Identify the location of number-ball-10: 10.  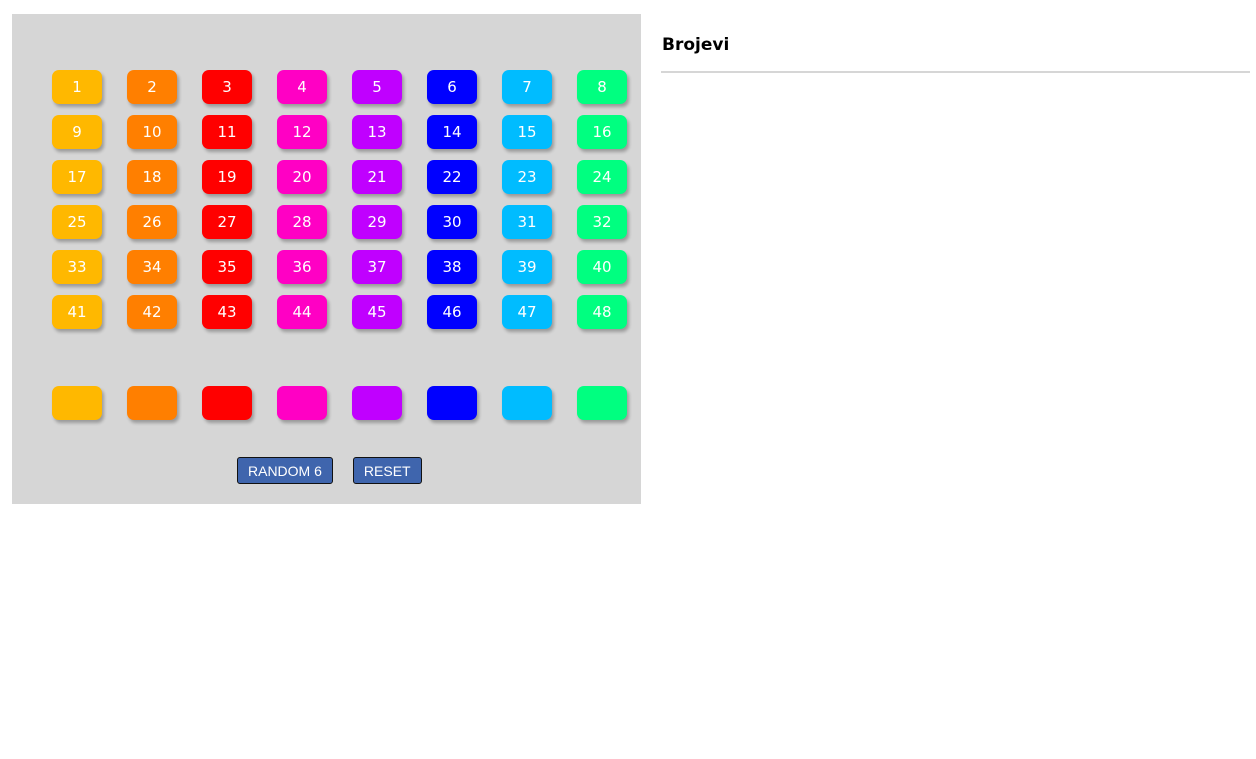
(152, 132).